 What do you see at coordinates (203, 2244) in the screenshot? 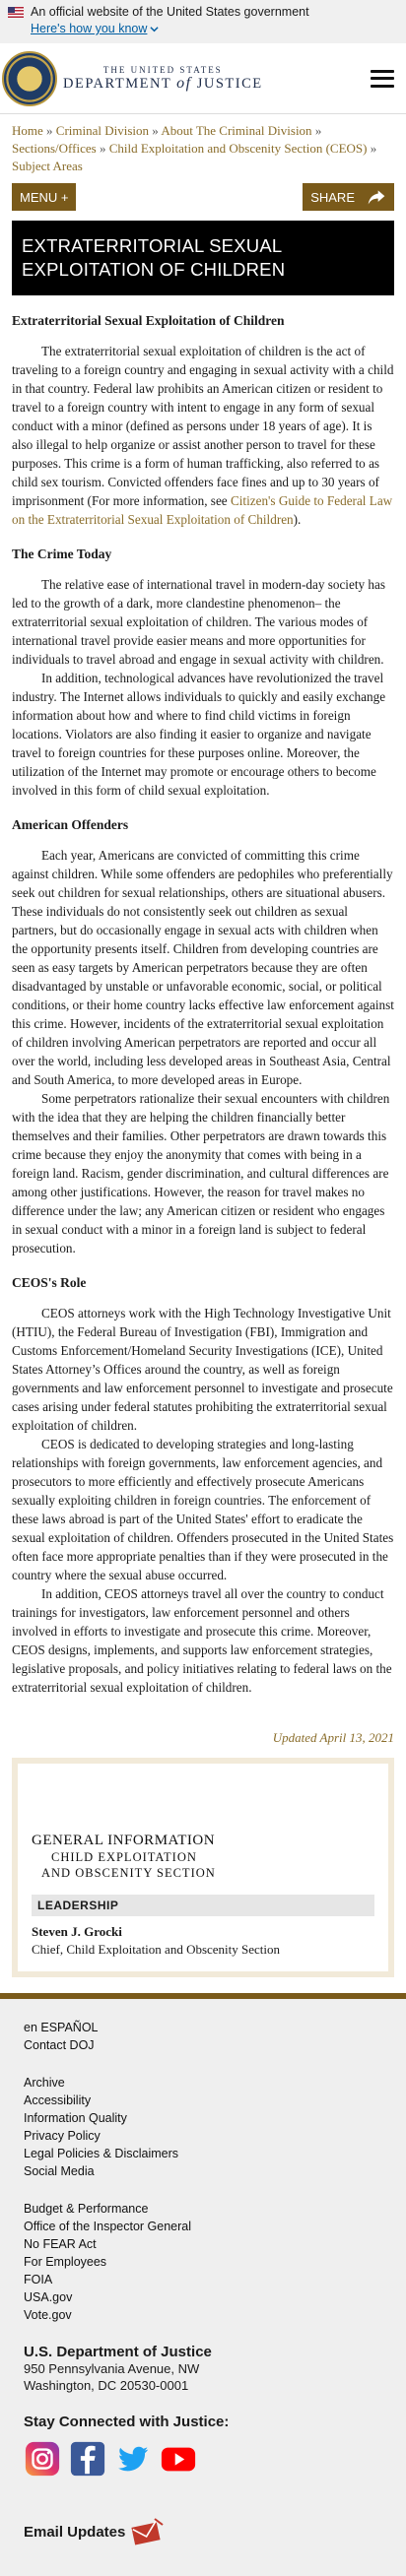
I see `footer-link-no-fear: No FEAR Act` at bounding box center [203, 2244].